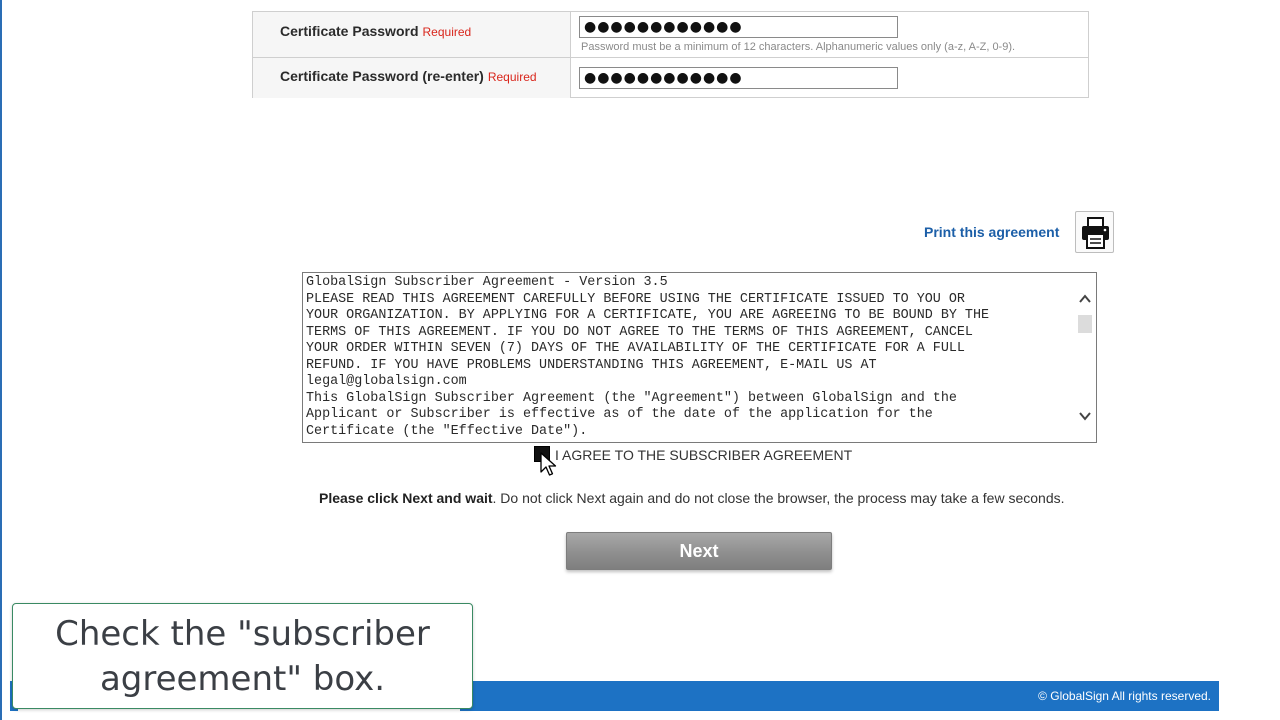 The image size is (1280, 720). I want to click on caption-line-2: agreement" box., so click(242, 679).